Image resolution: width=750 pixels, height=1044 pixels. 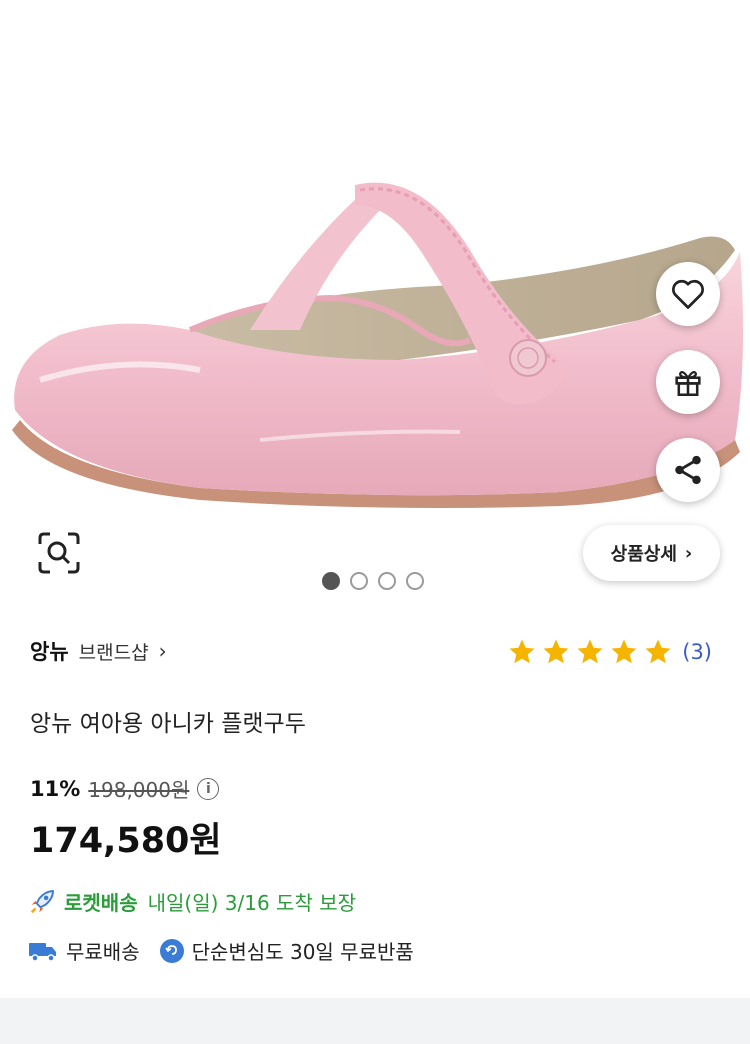 I want to click on gift-button, so click(x=688, y=382).